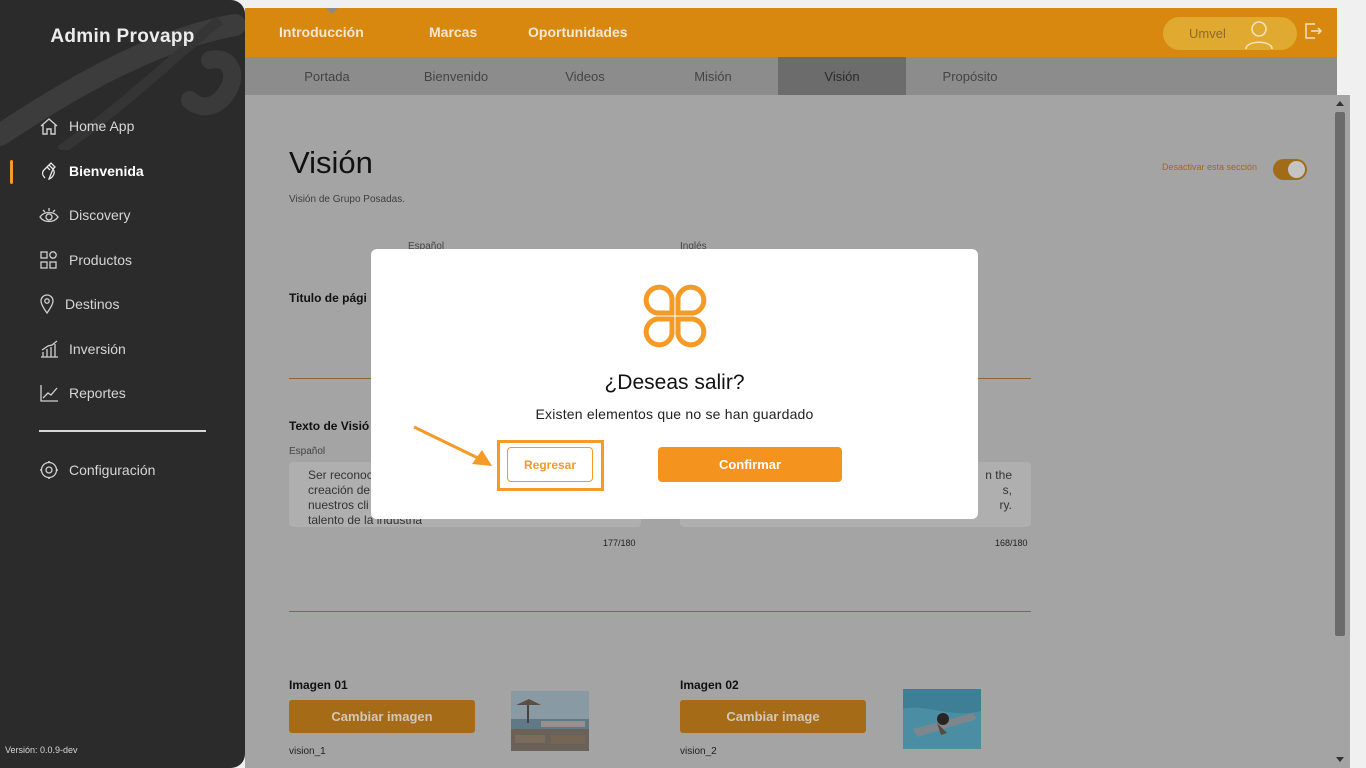 The image size is (1366, 768). What do you see at coordinates (1340, 759) in the screenshot?
I see `scroll-down-icon` at bounding box center [1340, 759].